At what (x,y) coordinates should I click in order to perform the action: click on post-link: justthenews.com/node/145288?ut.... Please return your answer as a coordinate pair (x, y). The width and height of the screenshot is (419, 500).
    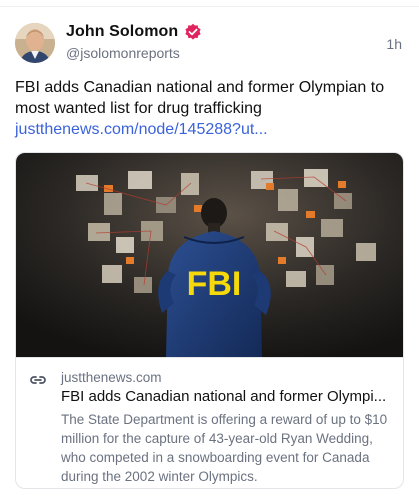
    Looking at the image, I should click on (141, 129).